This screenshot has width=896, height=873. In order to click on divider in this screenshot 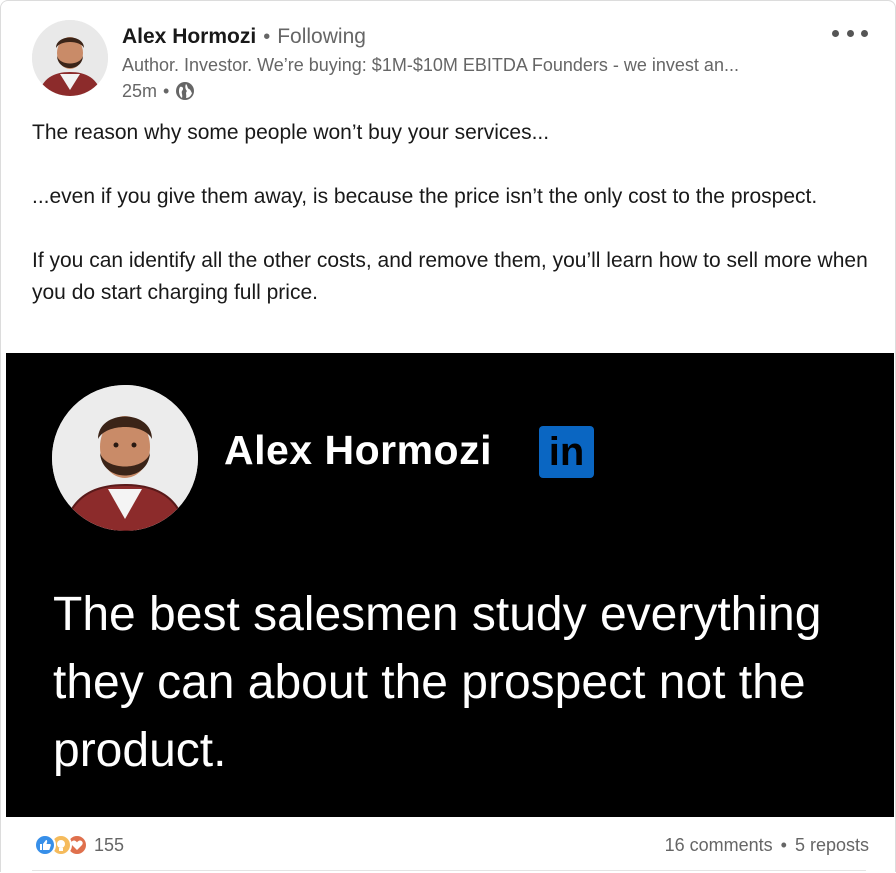, I will do `click(449, 870)`.